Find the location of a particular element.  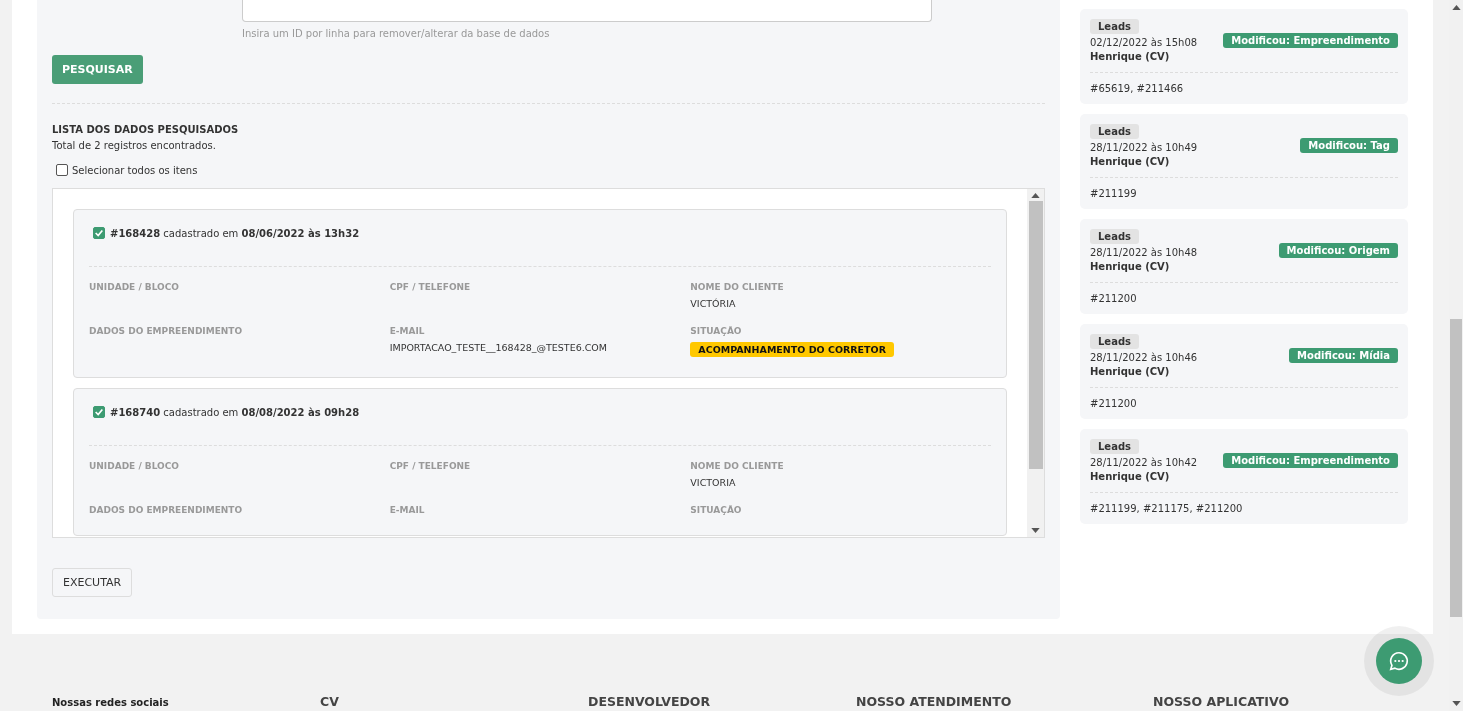

history-date: 02/12/2022 às 15h08 is located at coordinates (1144, 42).